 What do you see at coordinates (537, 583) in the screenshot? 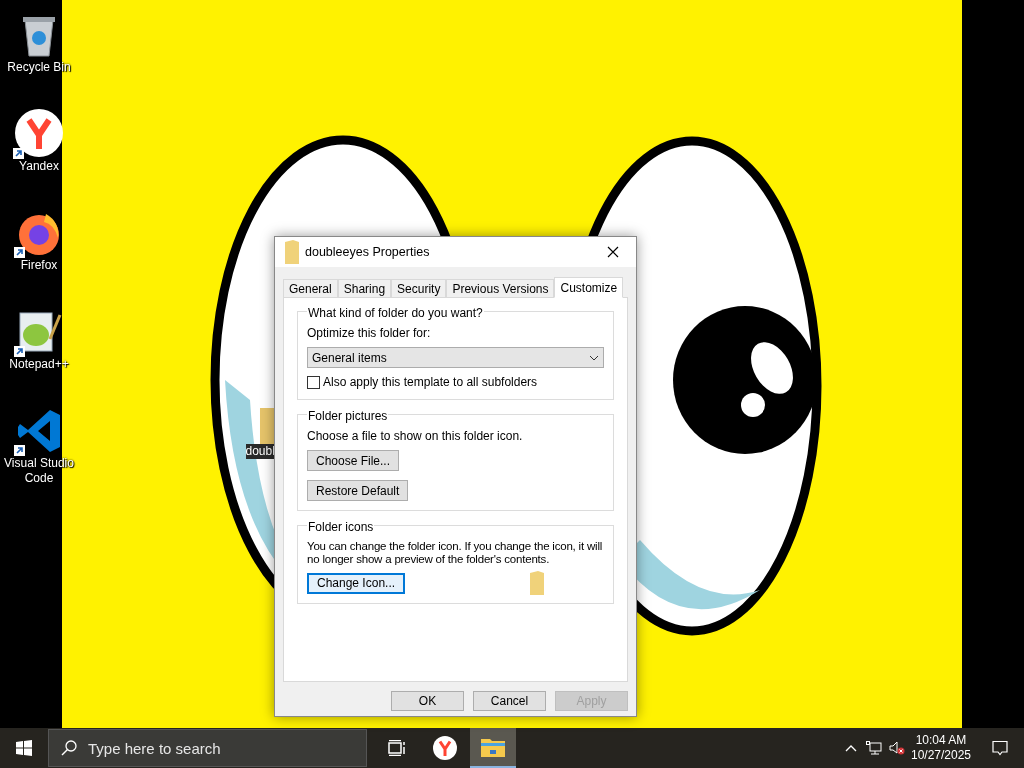
I see `folder-preview-icon` at bounding box center [537, 583].